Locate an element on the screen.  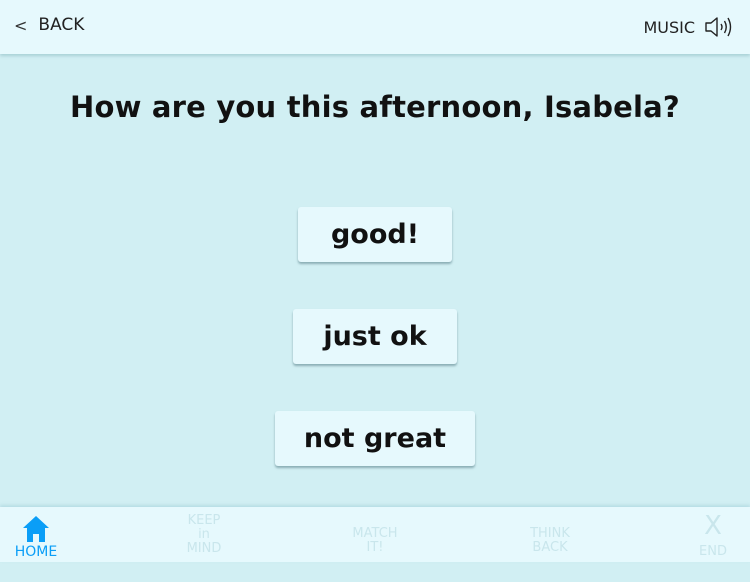
nav-tab-end: X END is located at coordinates (713, 534).